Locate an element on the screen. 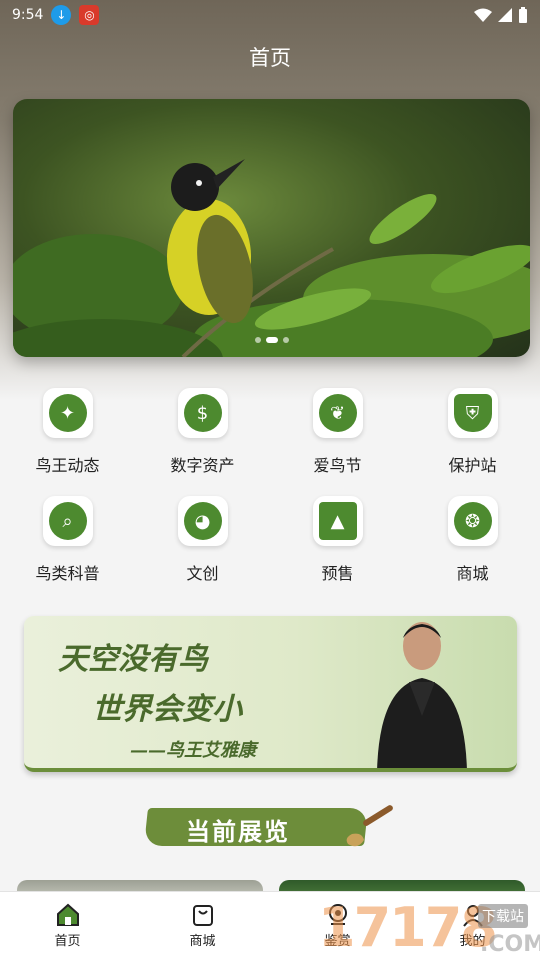 The height and width of the screenshot is (960, 540). grid-item-bird-science: ⌕ 鸟类科普 is located at coordinates (67, 540).